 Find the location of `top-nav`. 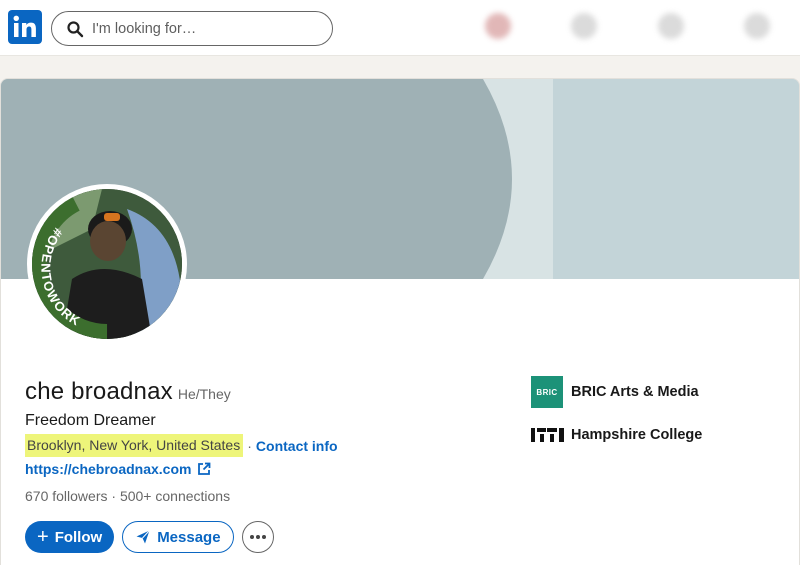

top-nav is located at coordinates (400, 28).